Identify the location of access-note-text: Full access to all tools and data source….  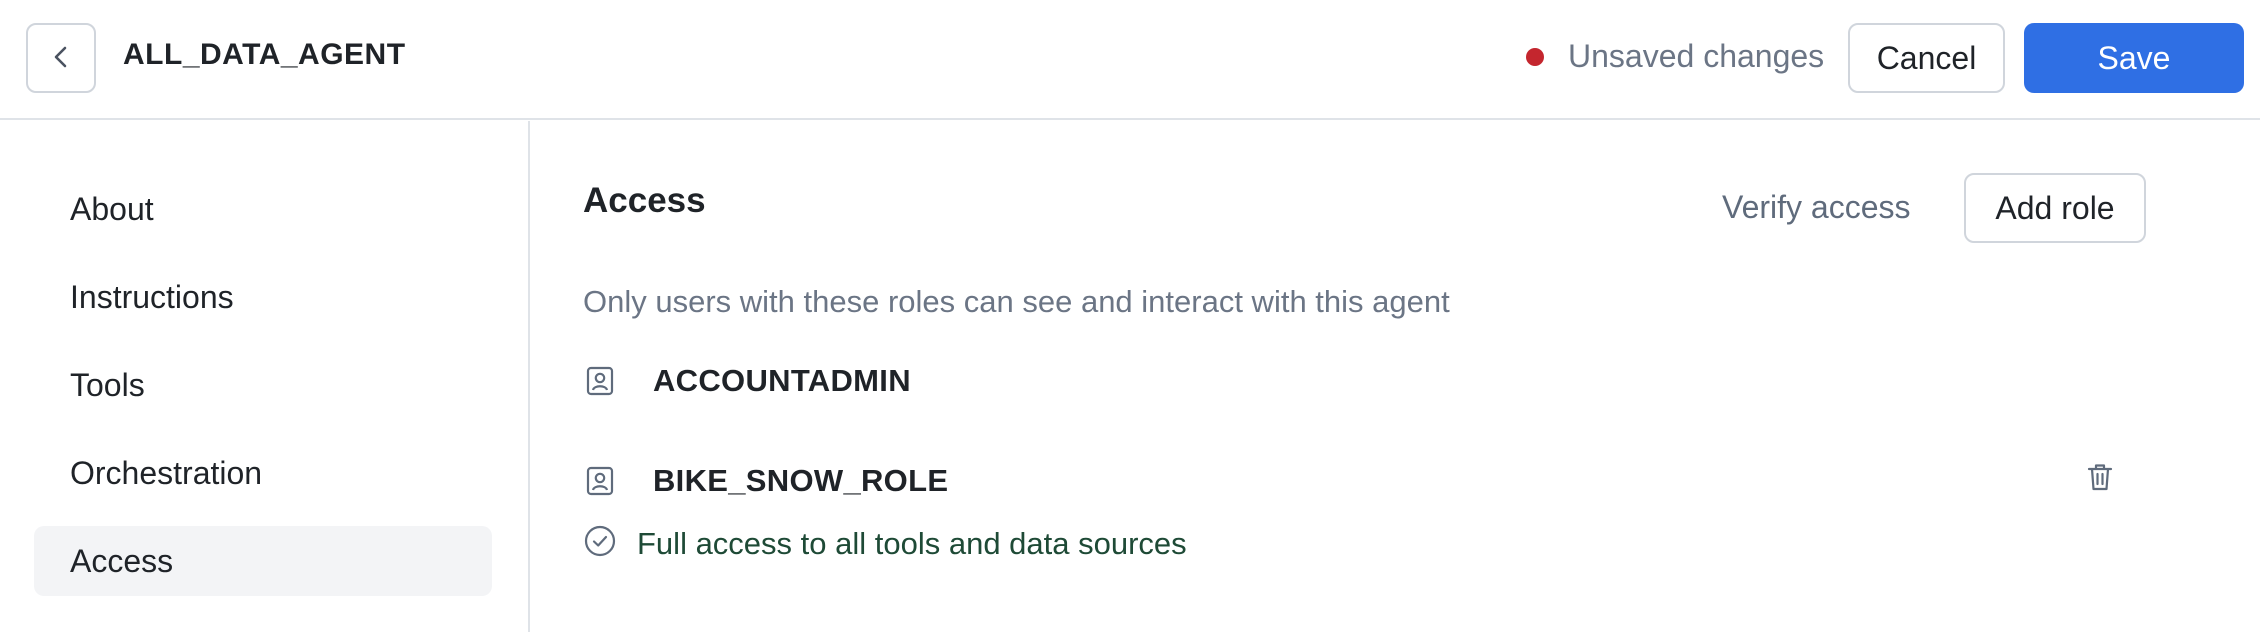
(912, 543).